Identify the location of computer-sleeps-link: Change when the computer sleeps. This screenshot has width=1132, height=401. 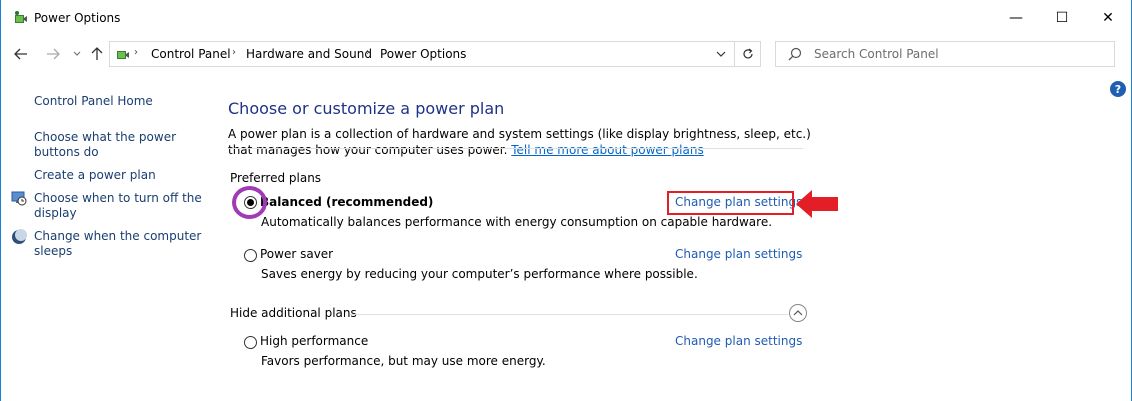
(119, 244).